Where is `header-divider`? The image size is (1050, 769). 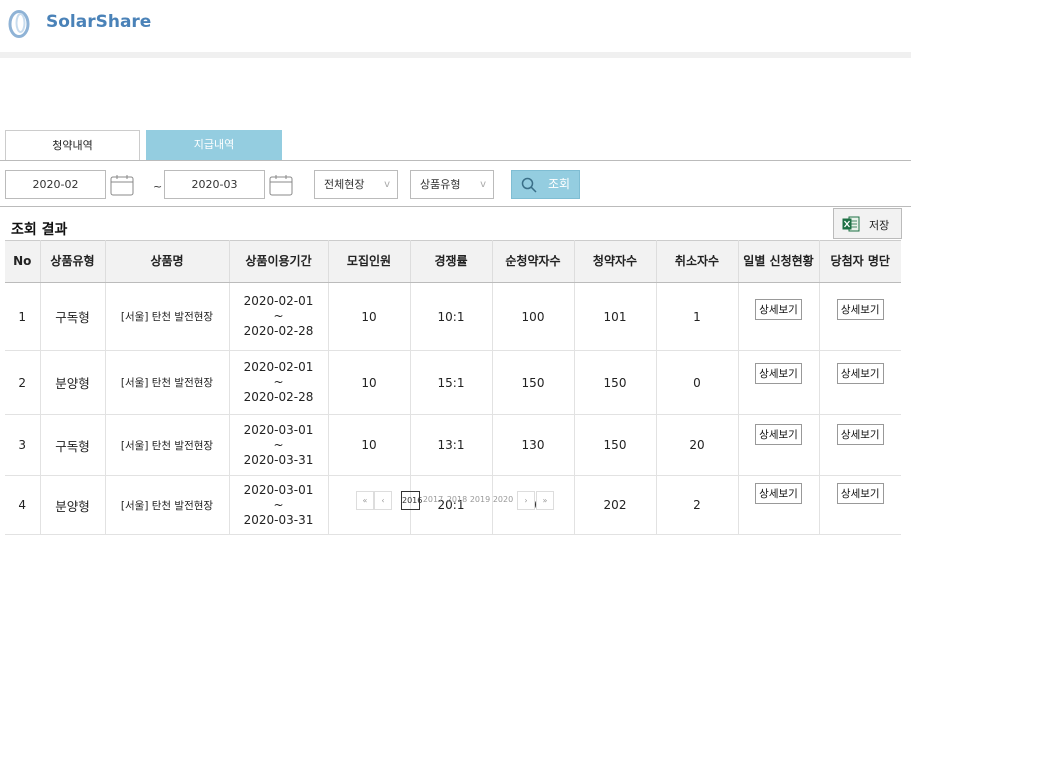 header-divider is located at coordinates (455, 55).